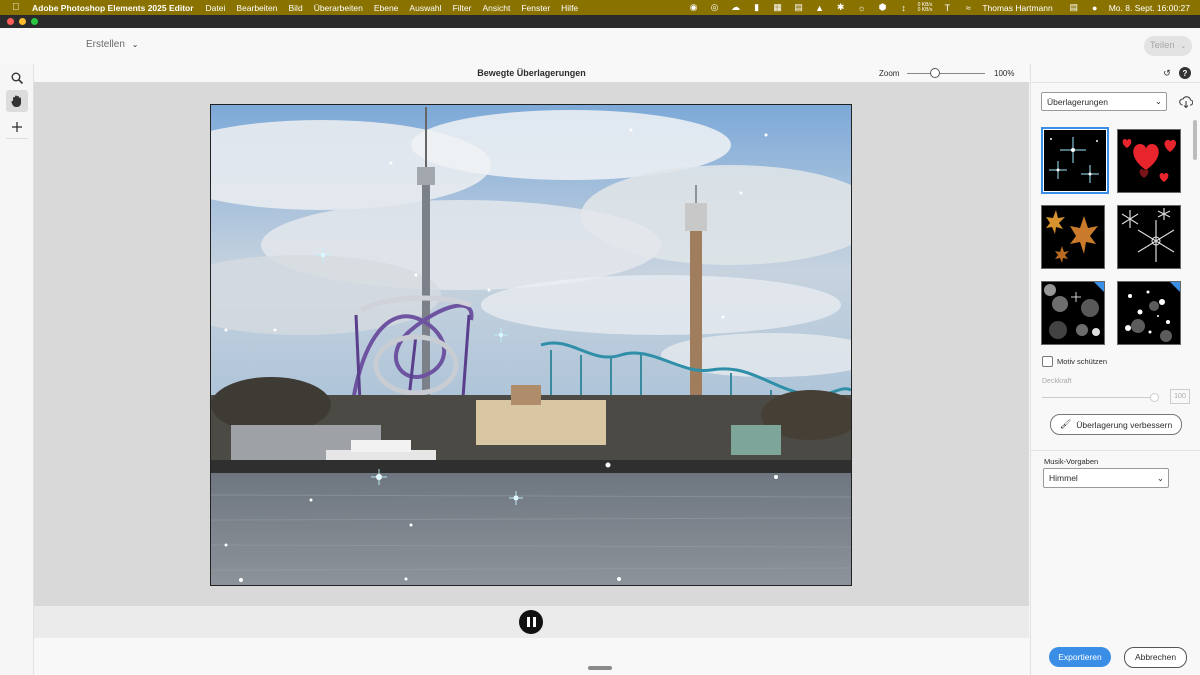 This screenshot has height=675, width=1200. I want to click on overlay-thumb-hearts, so click(1149, 161).